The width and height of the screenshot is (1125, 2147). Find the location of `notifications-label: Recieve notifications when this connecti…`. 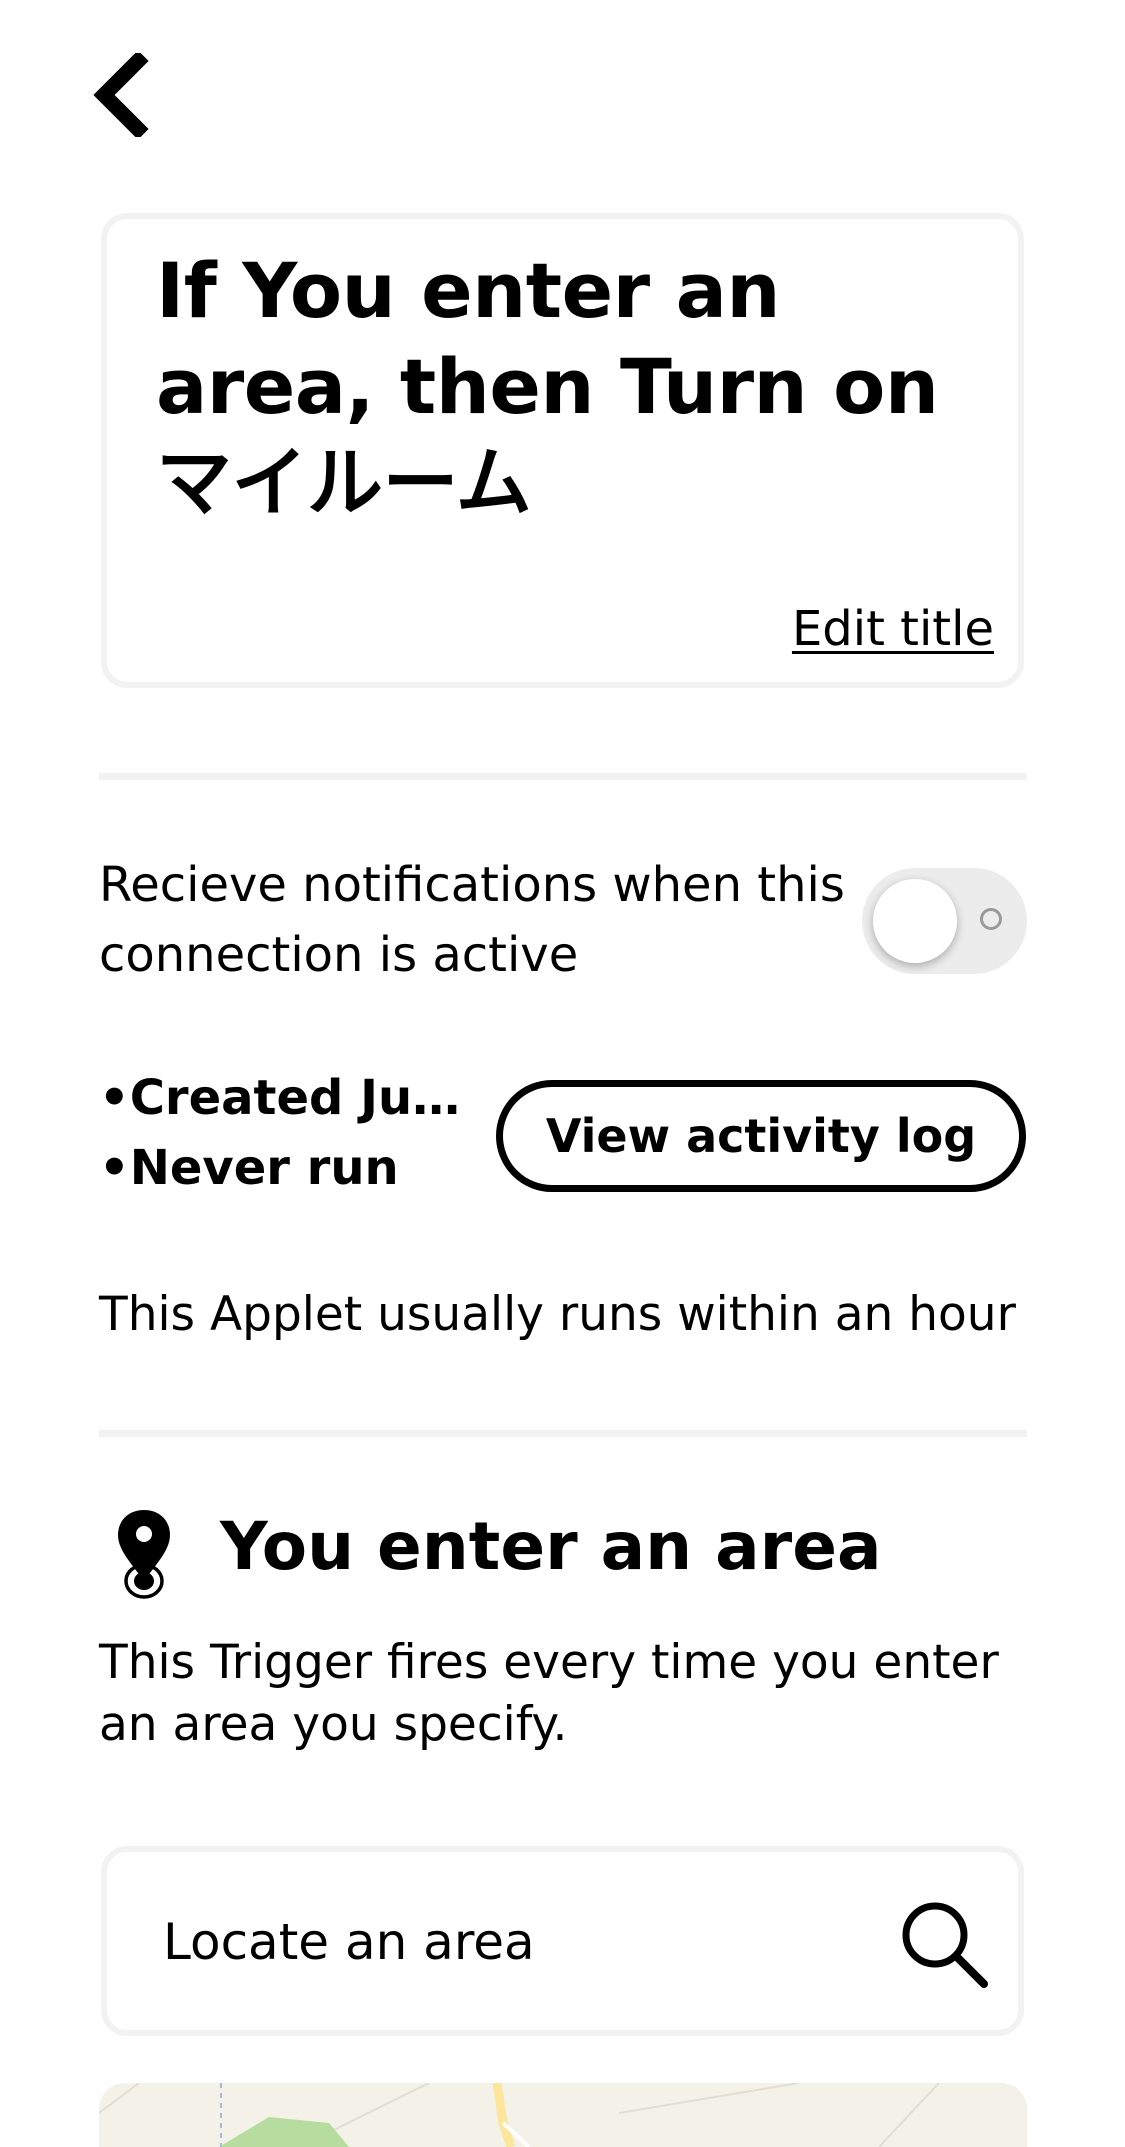

notifications-label: Recieve notifications when this connecti… is located at coordinates (472, 920).